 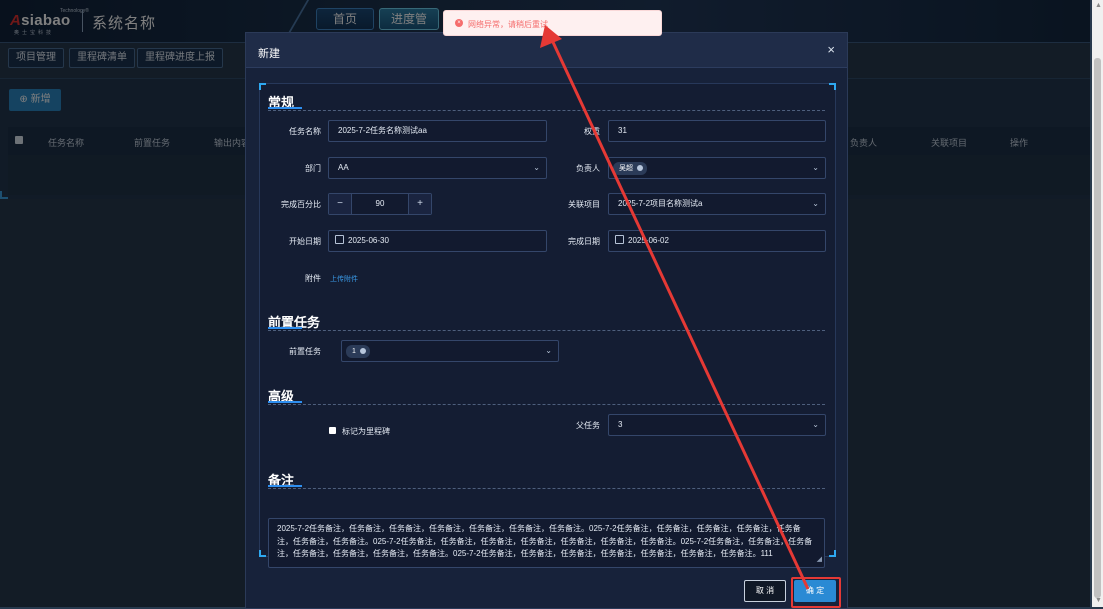 What do you see at coordinates (305, 351) in the screenshot?
I see `pre-task-label: 前置任务` at bounding box center [305, 351].